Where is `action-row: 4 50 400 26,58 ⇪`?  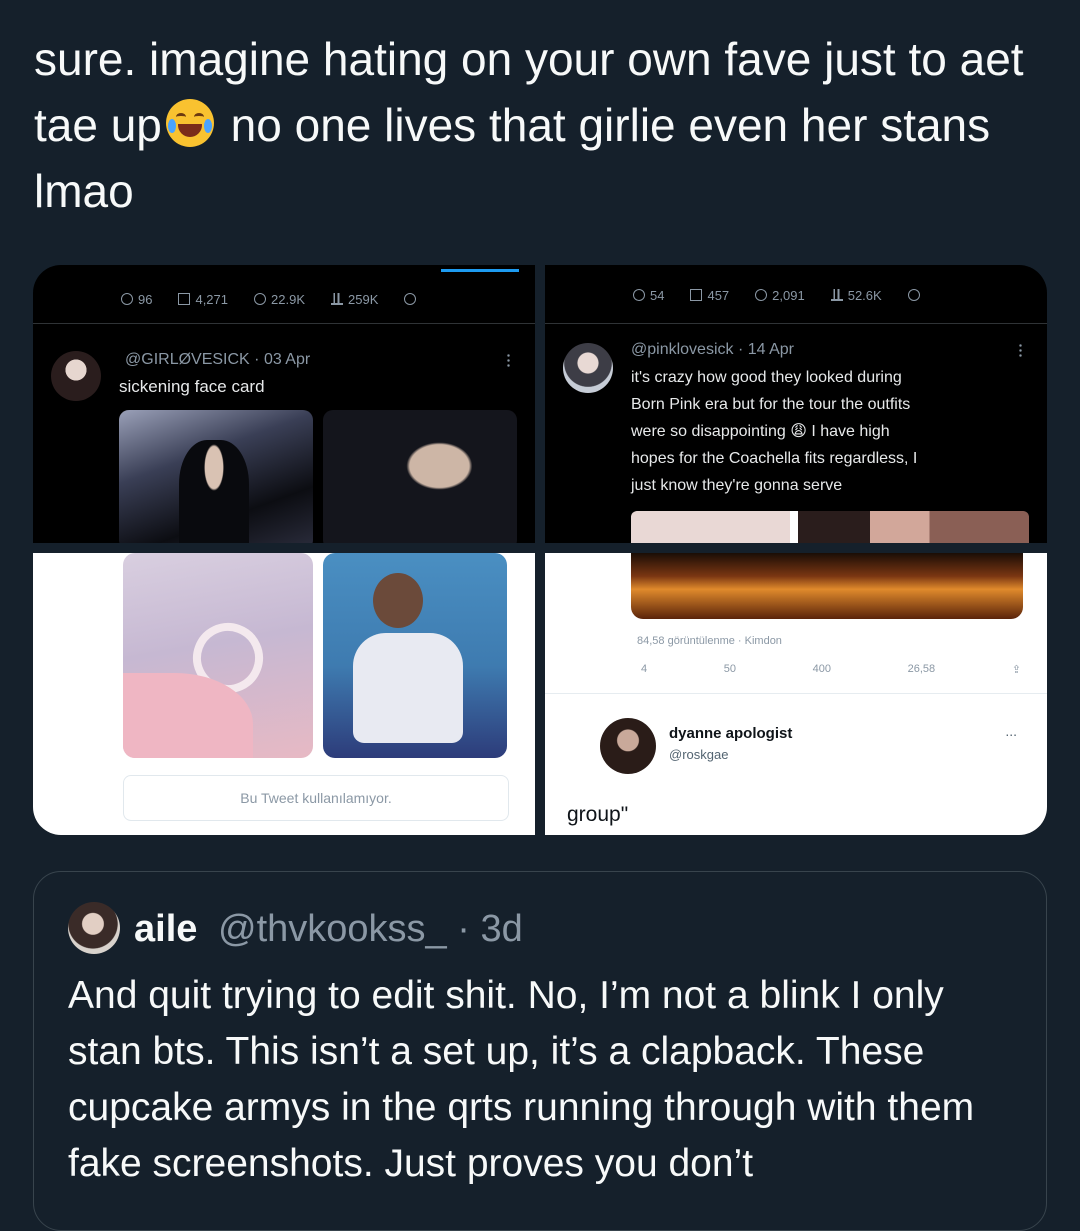 action-row: 4 50 400 26,58 ⇪ is located at coordinates (831, 669).